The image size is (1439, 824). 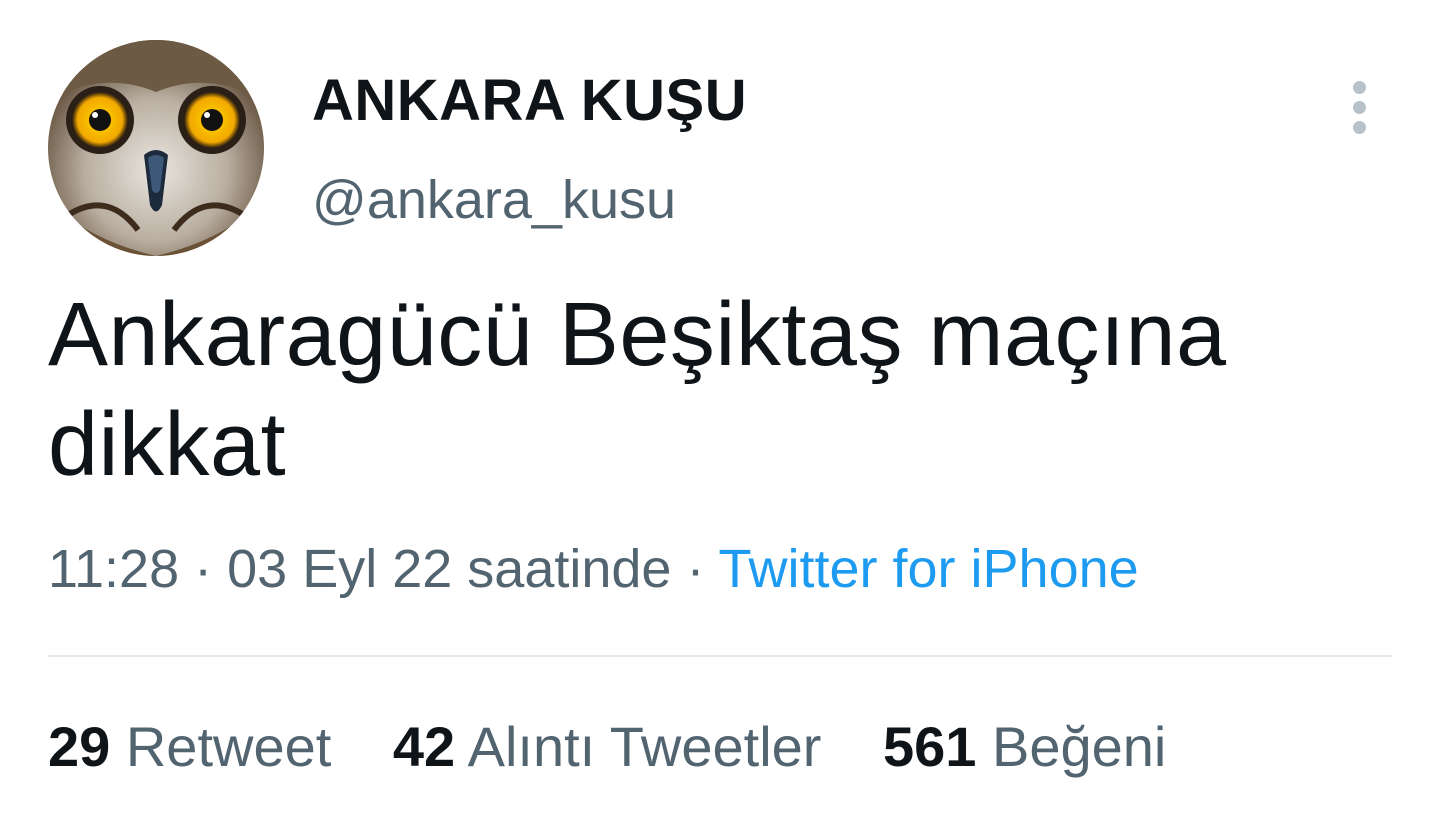 What do you see at coordinates (930, 746) in the screenshot?
I see `likes-count: 561` at bounding box center [930, 746].